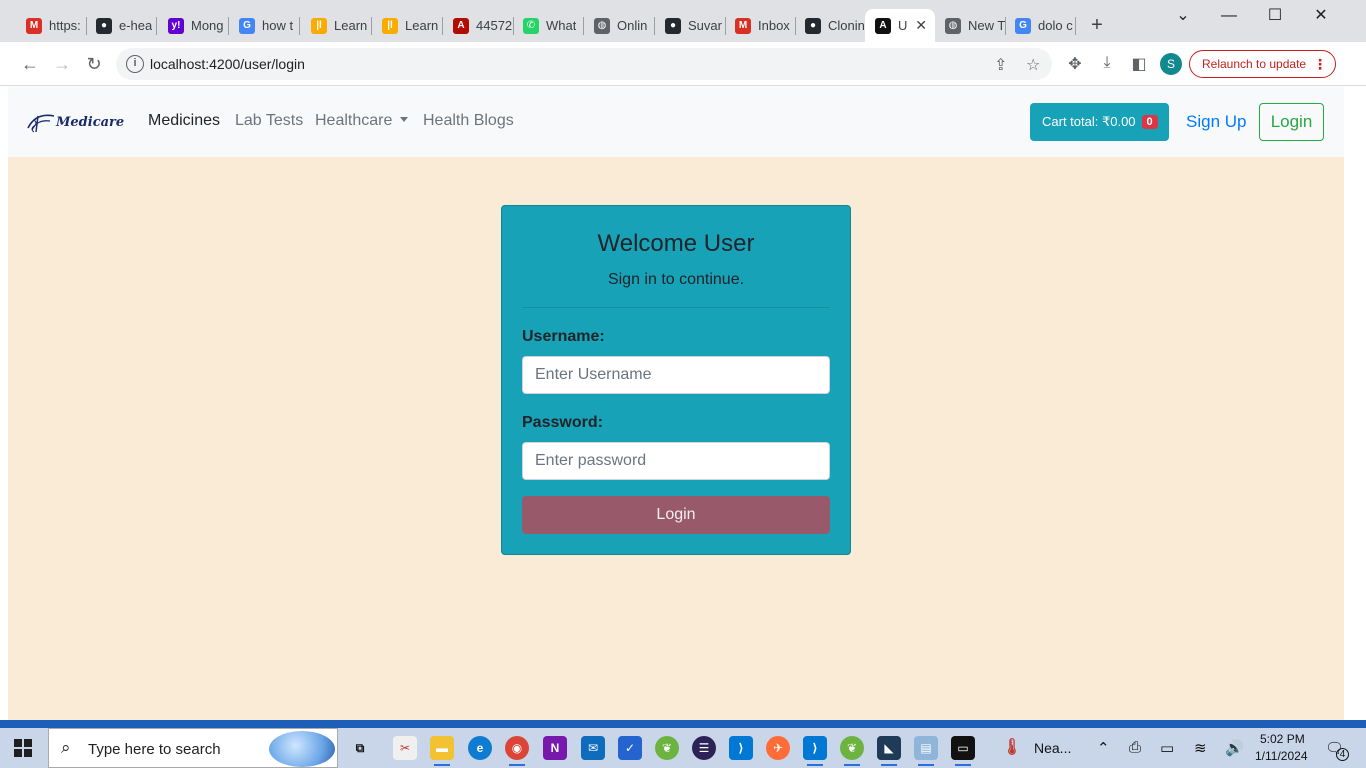 Image resolution: width=1366 pixels, height=768 pixels. Describe the element at coordinates (705, 25) in the screenshot. I see `tab-title: Suvar` at that location.